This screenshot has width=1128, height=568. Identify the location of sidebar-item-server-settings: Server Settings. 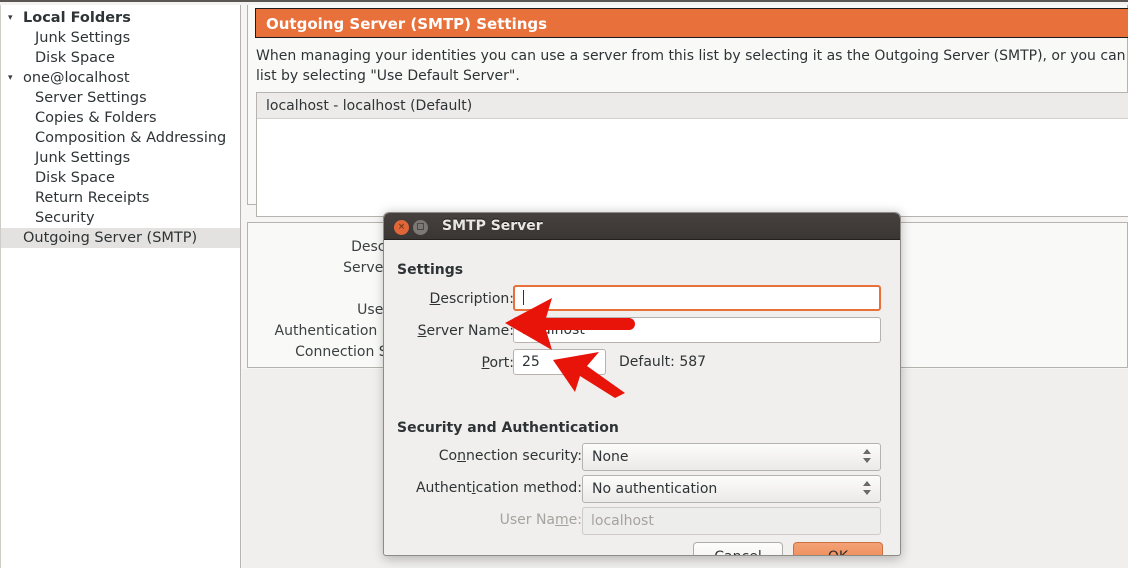
(120, 98).